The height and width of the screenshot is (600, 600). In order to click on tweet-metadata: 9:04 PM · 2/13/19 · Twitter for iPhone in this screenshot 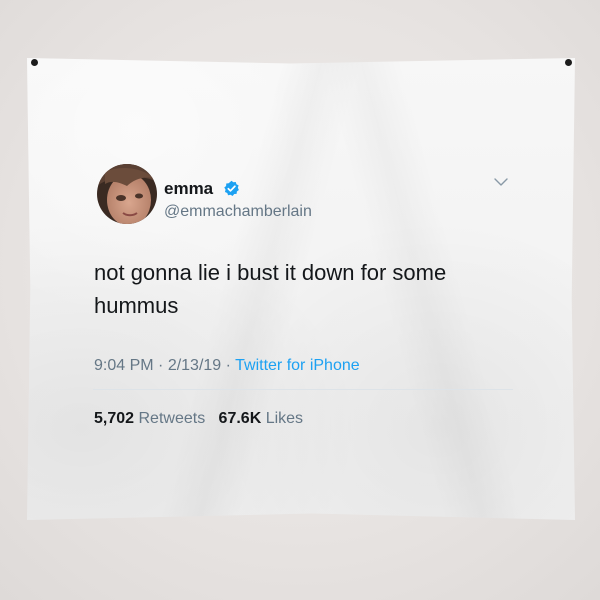, I will do `click(227, 366)`.